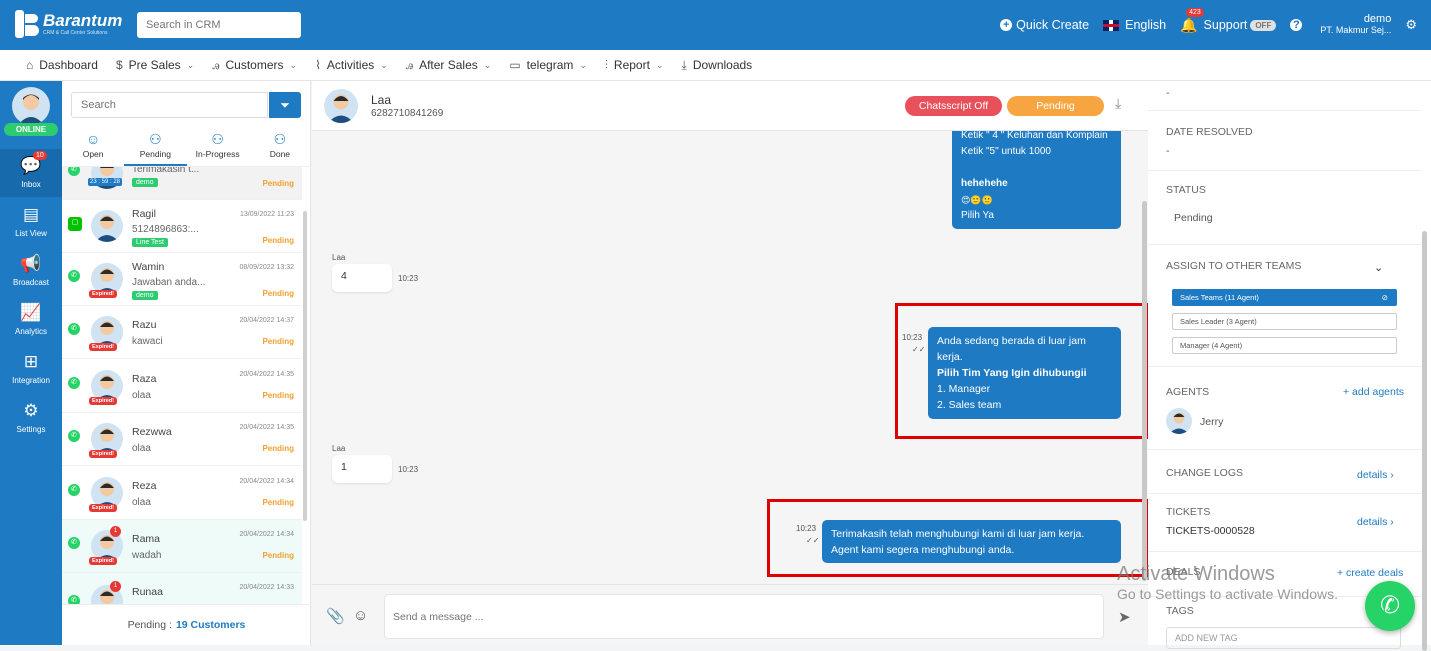  I want to click on detail-panel-scrollbar, so click(1424, 441).